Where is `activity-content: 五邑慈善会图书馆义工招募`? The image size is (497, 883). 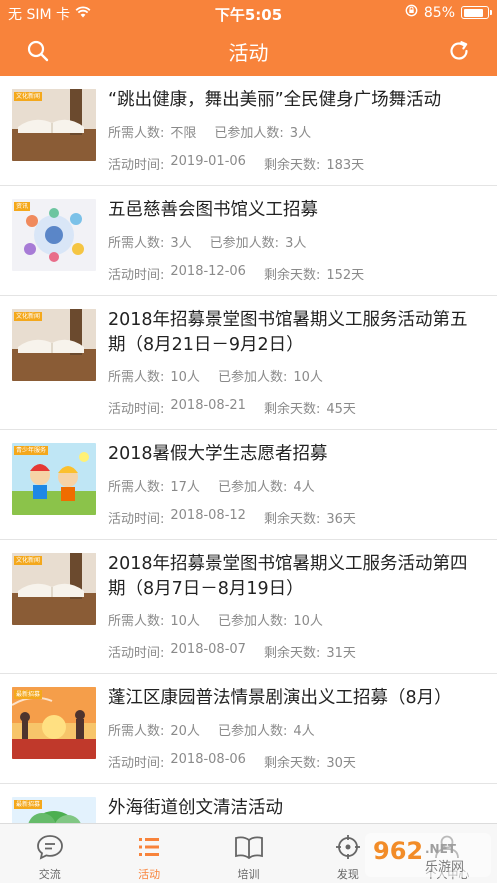 activity-content: 五邑慈善会图书馆义工招募 is located at coordinates (295, 210).